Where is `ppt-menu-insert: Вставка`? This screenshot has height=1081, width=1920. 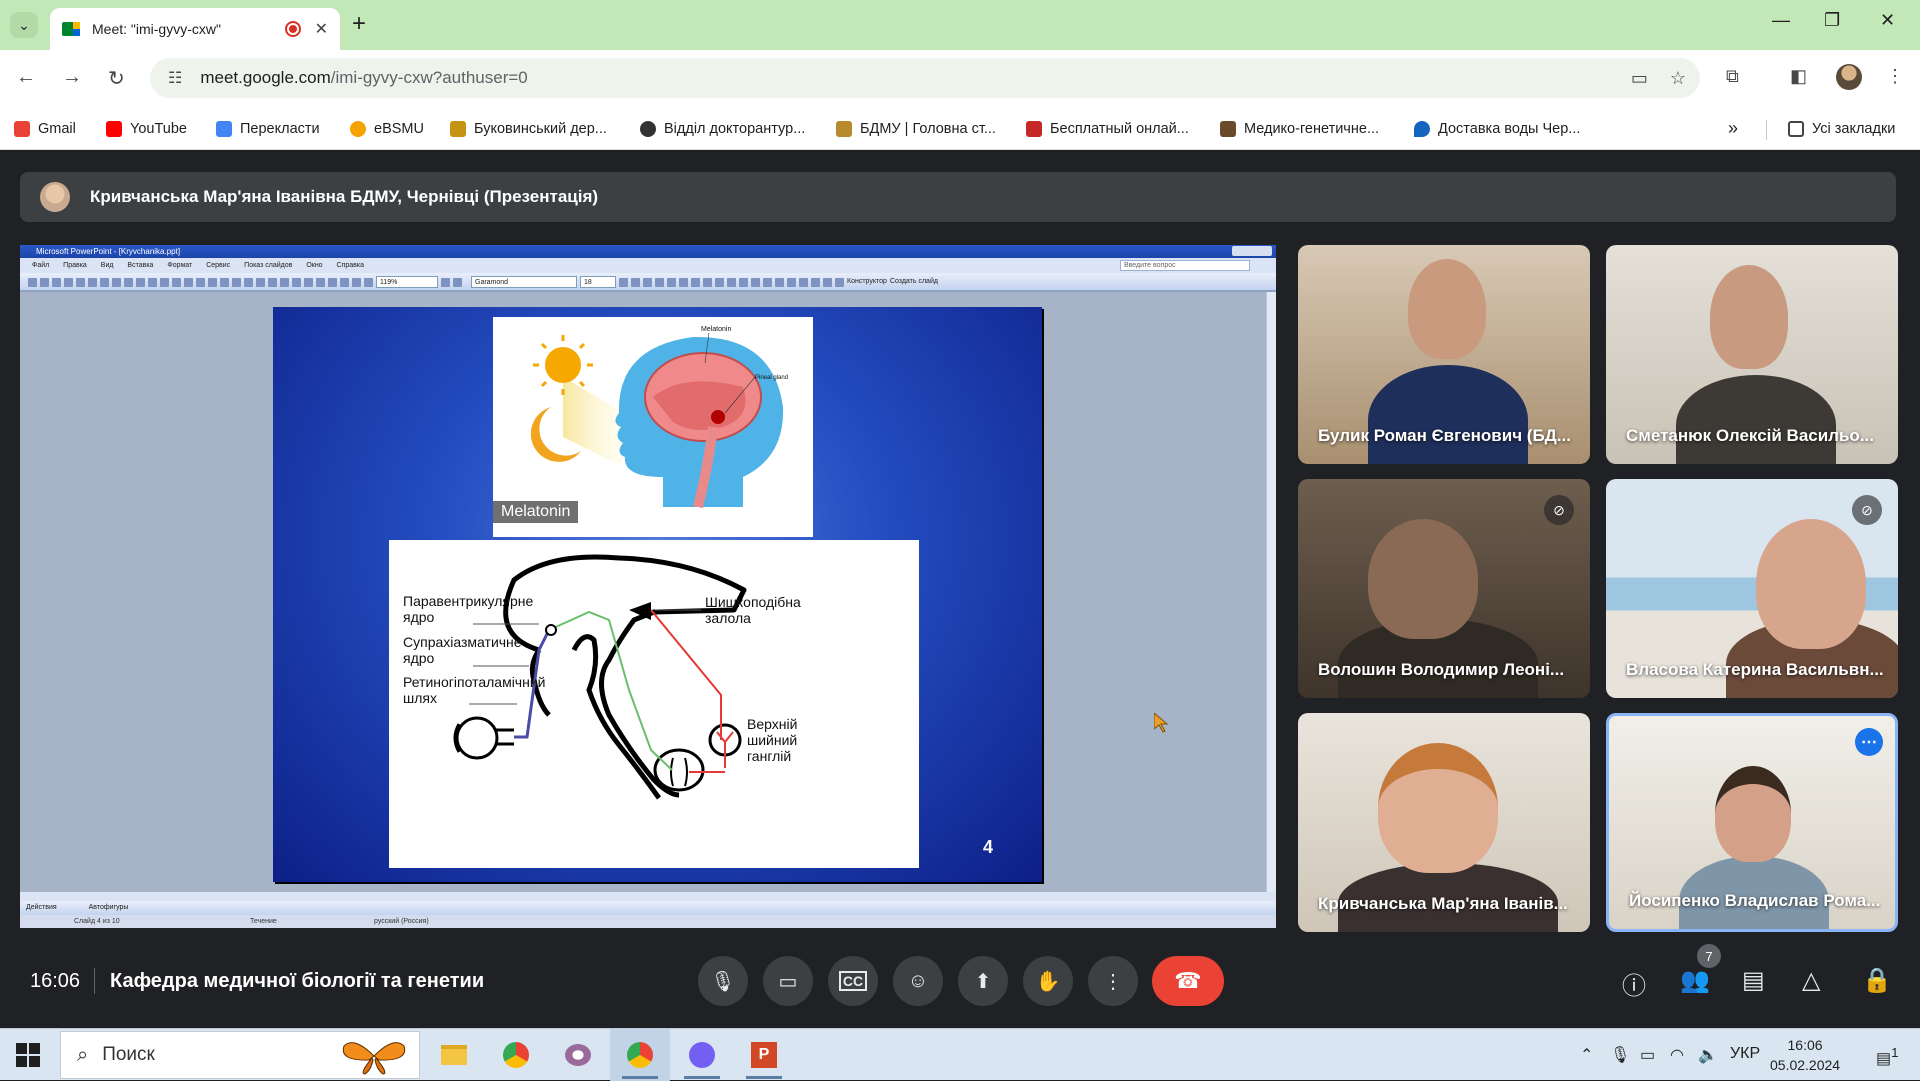
ppt-menu-insert: Вставка is located at coordinates (140, 265).